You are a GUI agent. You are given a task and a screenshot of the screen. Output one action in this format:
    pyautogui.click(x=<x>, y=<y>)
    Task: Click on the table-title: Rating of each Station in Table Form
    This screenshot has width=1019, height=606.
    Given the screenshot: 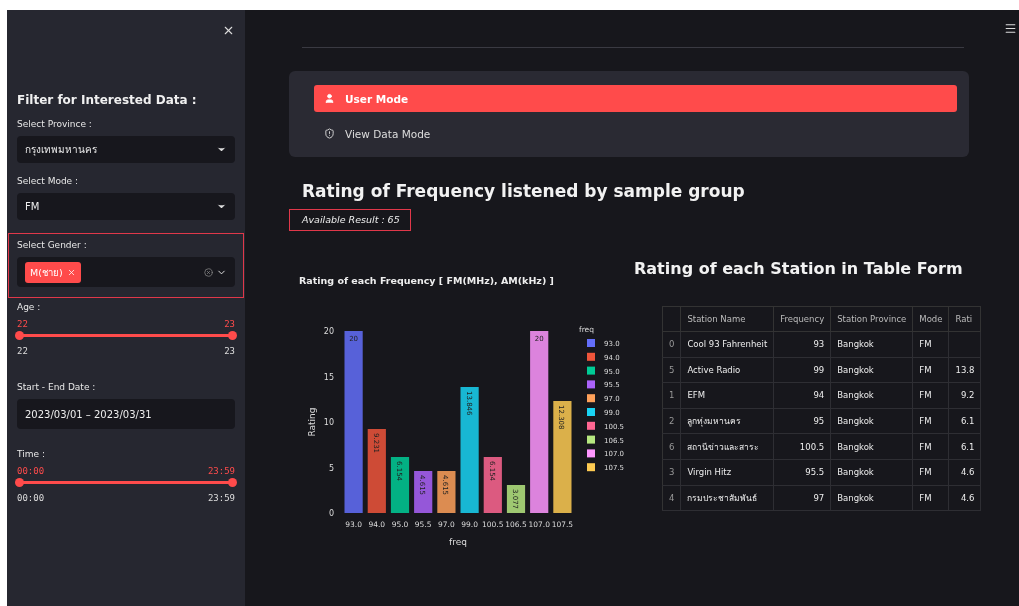 What is the action you would take?
    pyautogui.click(x=799, y=268)
    